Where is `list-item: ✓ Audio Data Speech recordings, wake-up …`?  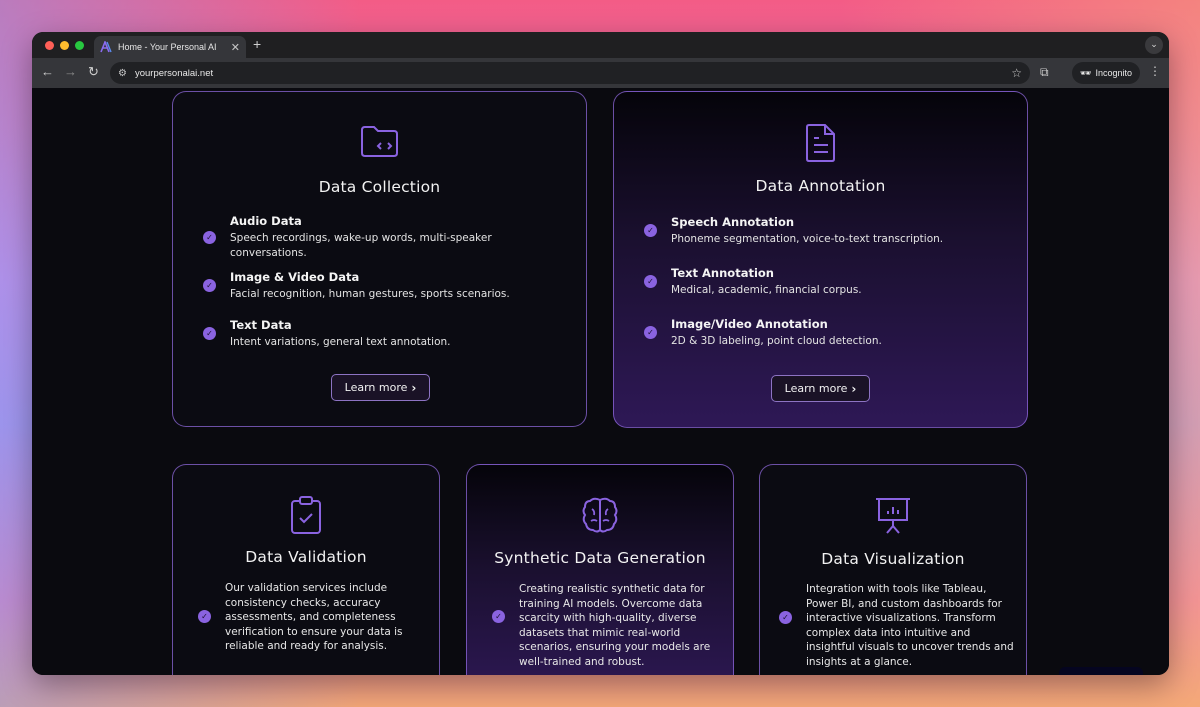
list-item: ✓ Audio Data Speech recordings, wake-up … is located at coordinates (361, 237).